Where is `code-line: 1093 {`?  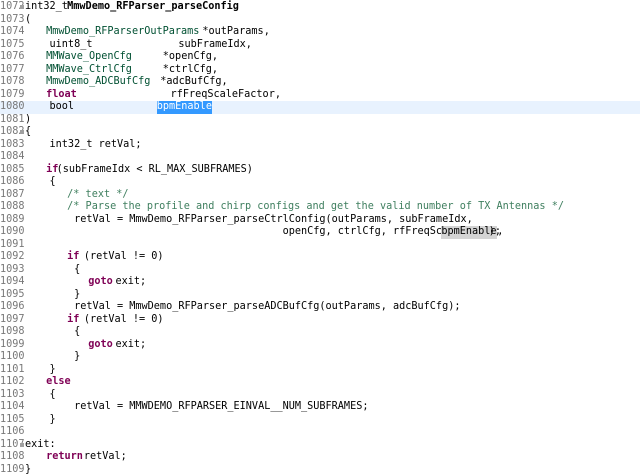 code-line: 1093 { is located at coordinates (320, 270).